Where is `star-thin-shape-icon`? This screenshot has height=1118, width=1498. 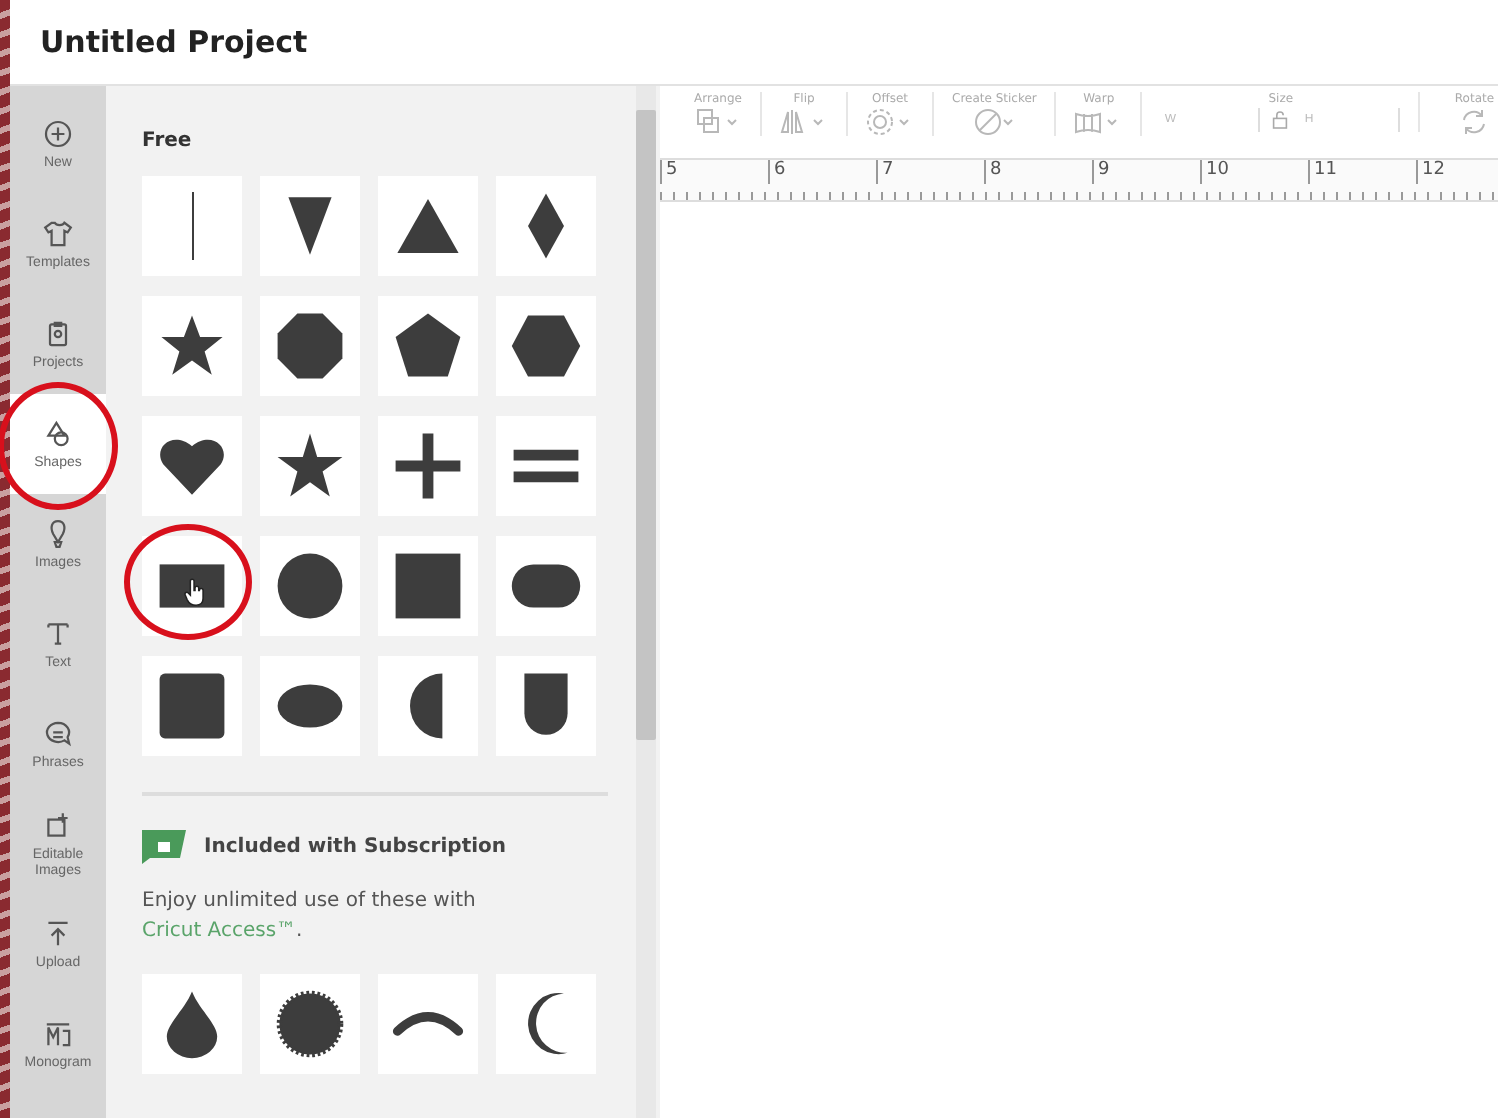 star-thin-shape-icon is located at coordinates (310, 466).